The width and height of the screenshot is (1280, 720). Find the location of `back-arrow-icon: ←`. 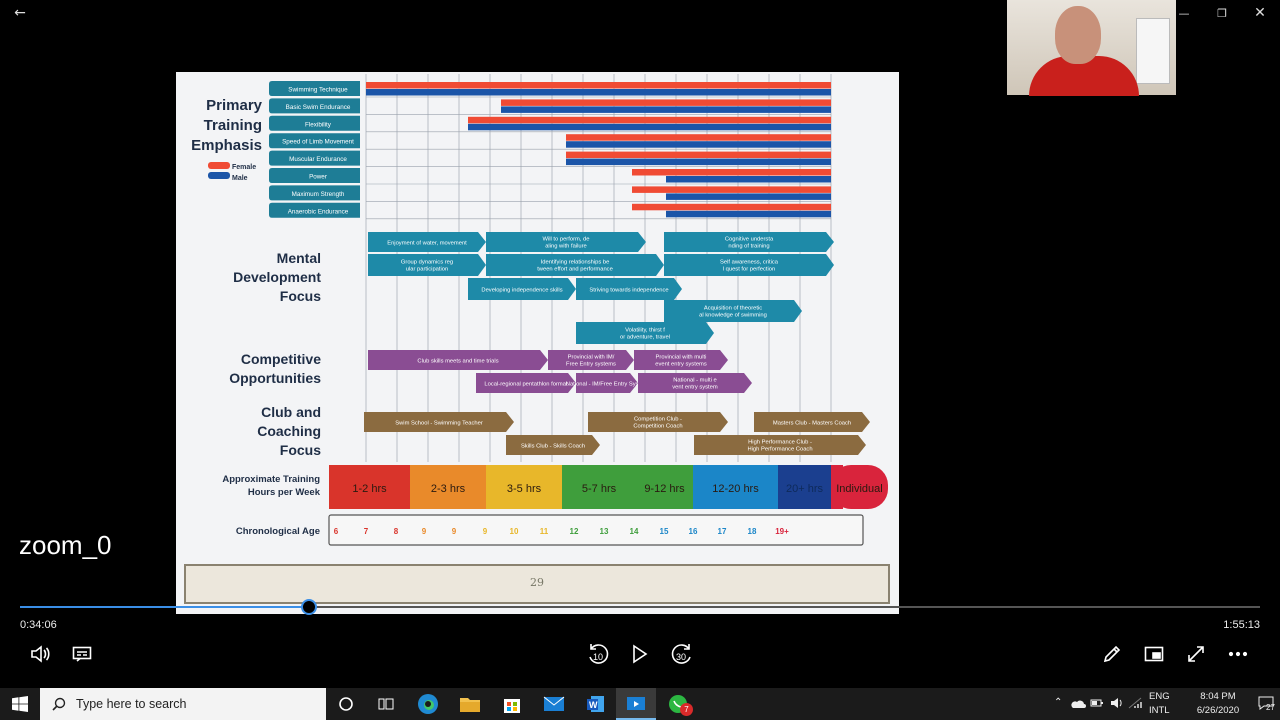

back-arrow-icon: ← is located at coordinates (20, 13).